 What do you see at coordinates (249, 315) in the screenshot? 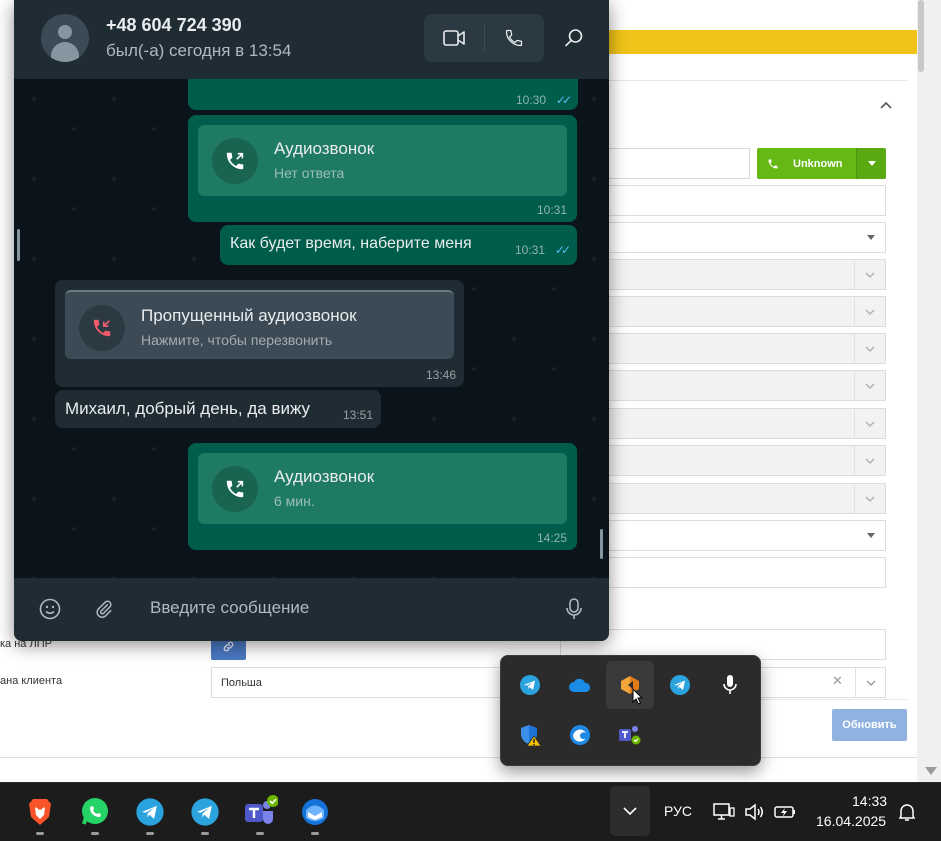
I see `call-title: Пропущенный аудиозвонок` at bounding box center [249, 315].